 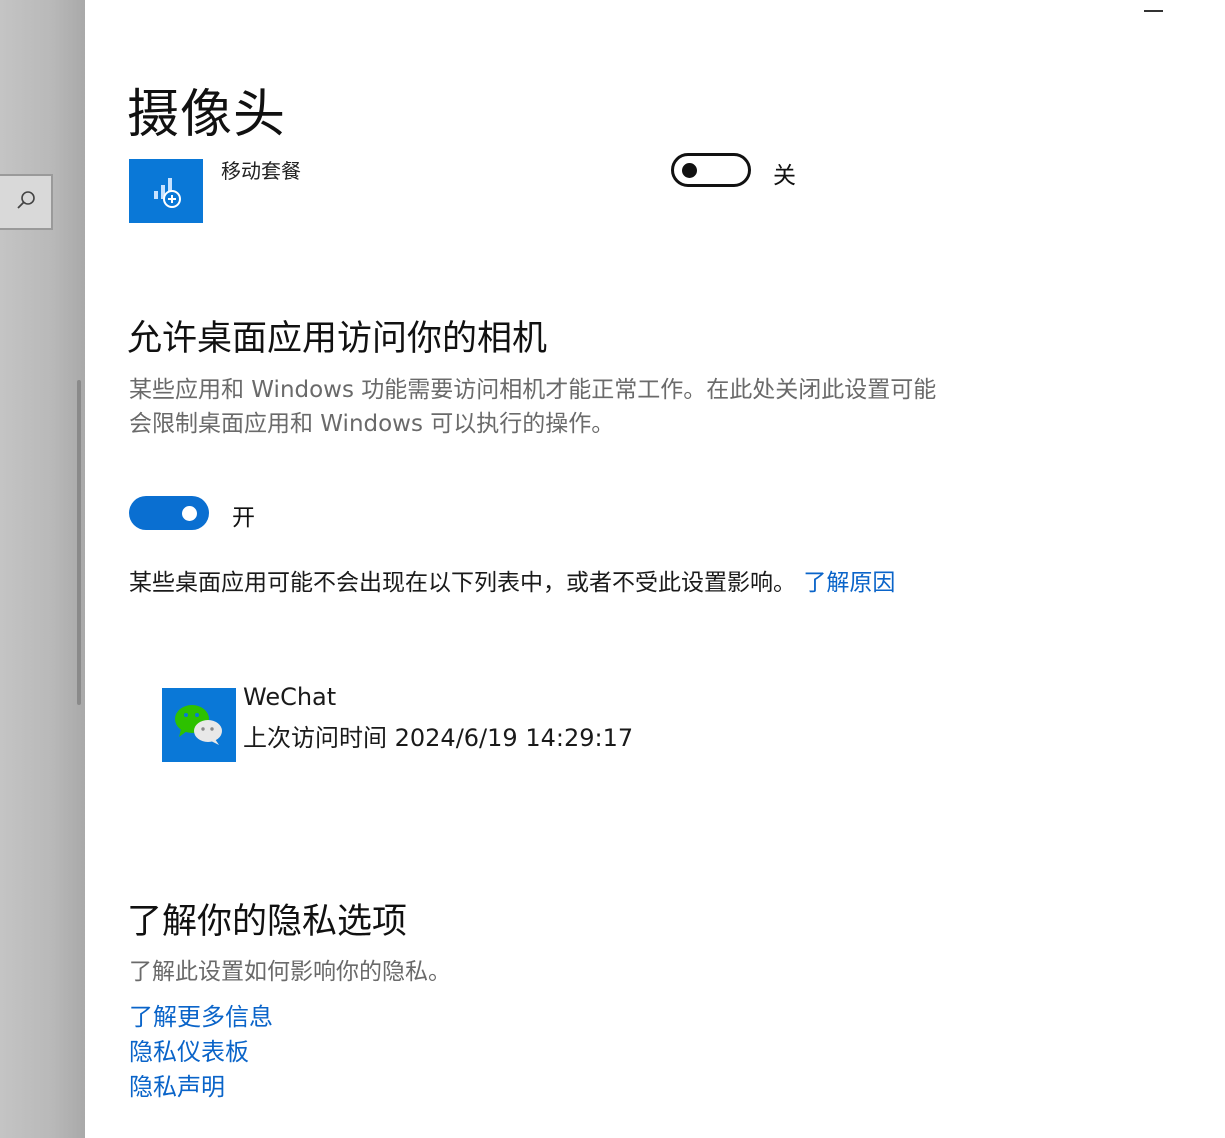 What do you see at coordinates (169, 513) in the screenshot?
I see `desktop-apps-toggle` at bounding box center [169, 513].